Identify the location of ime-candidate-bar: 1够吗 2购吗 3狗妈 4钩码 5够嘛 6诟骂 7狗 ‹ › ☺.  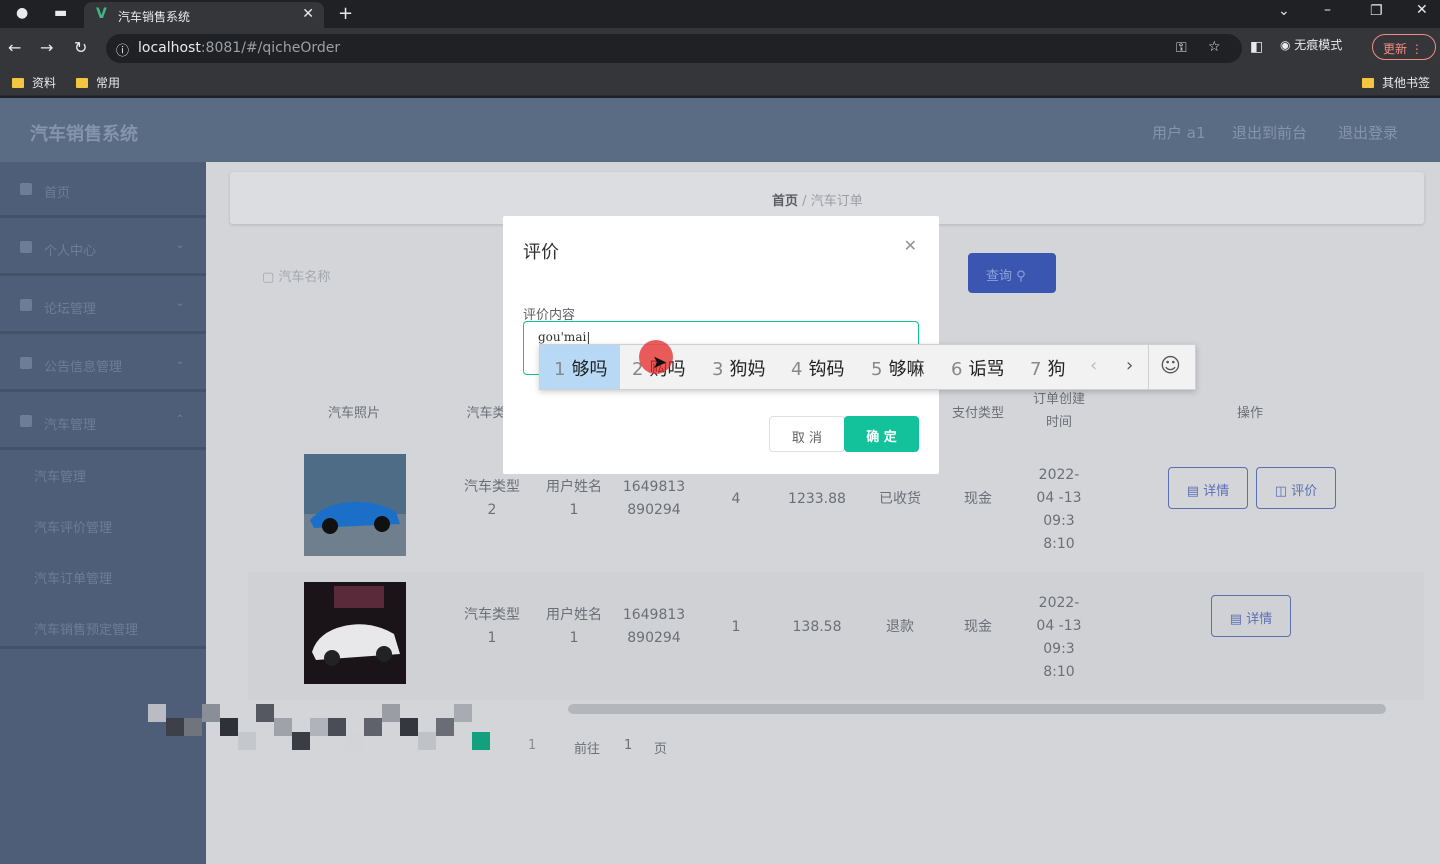
(867, 367).